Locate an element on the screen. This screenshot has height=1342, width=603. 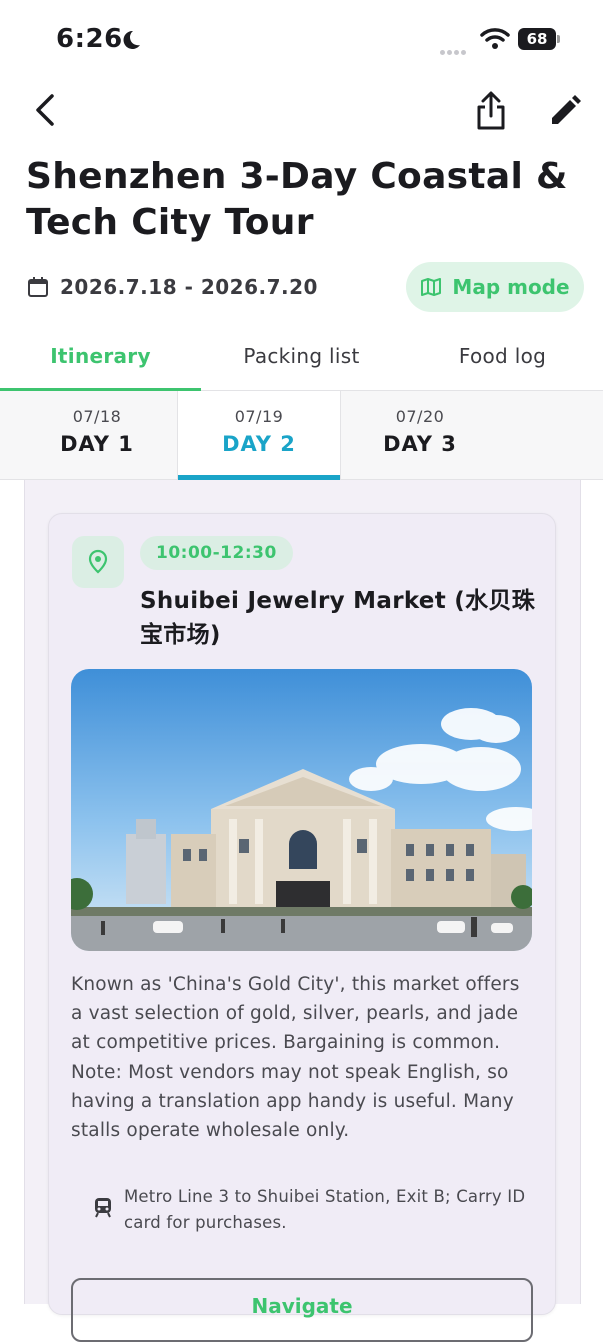
back-icon is located at coordinates (45, 110).